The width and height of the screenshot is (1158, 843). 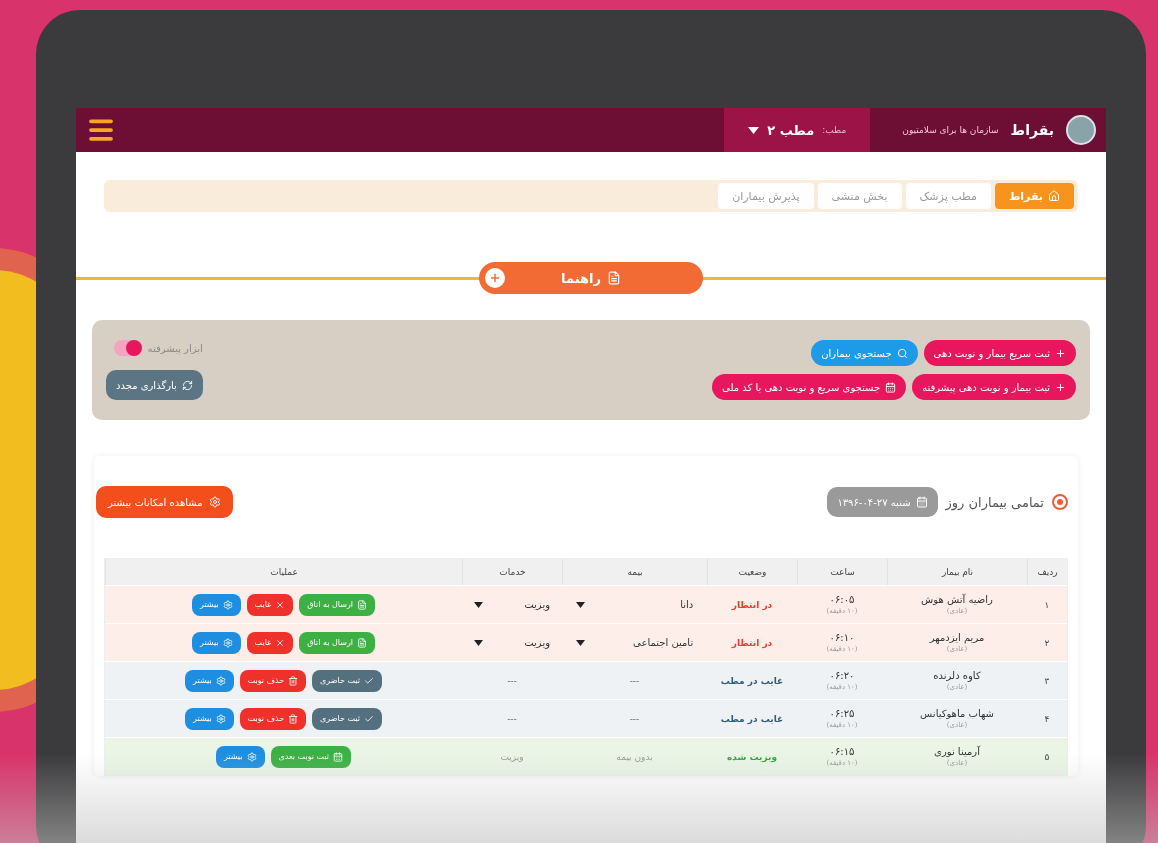 What do you see at coordinates (957, 637) in the screenshot?
I see `patient-name: مریم ایزدمهر` at bounding box center [957, 637].